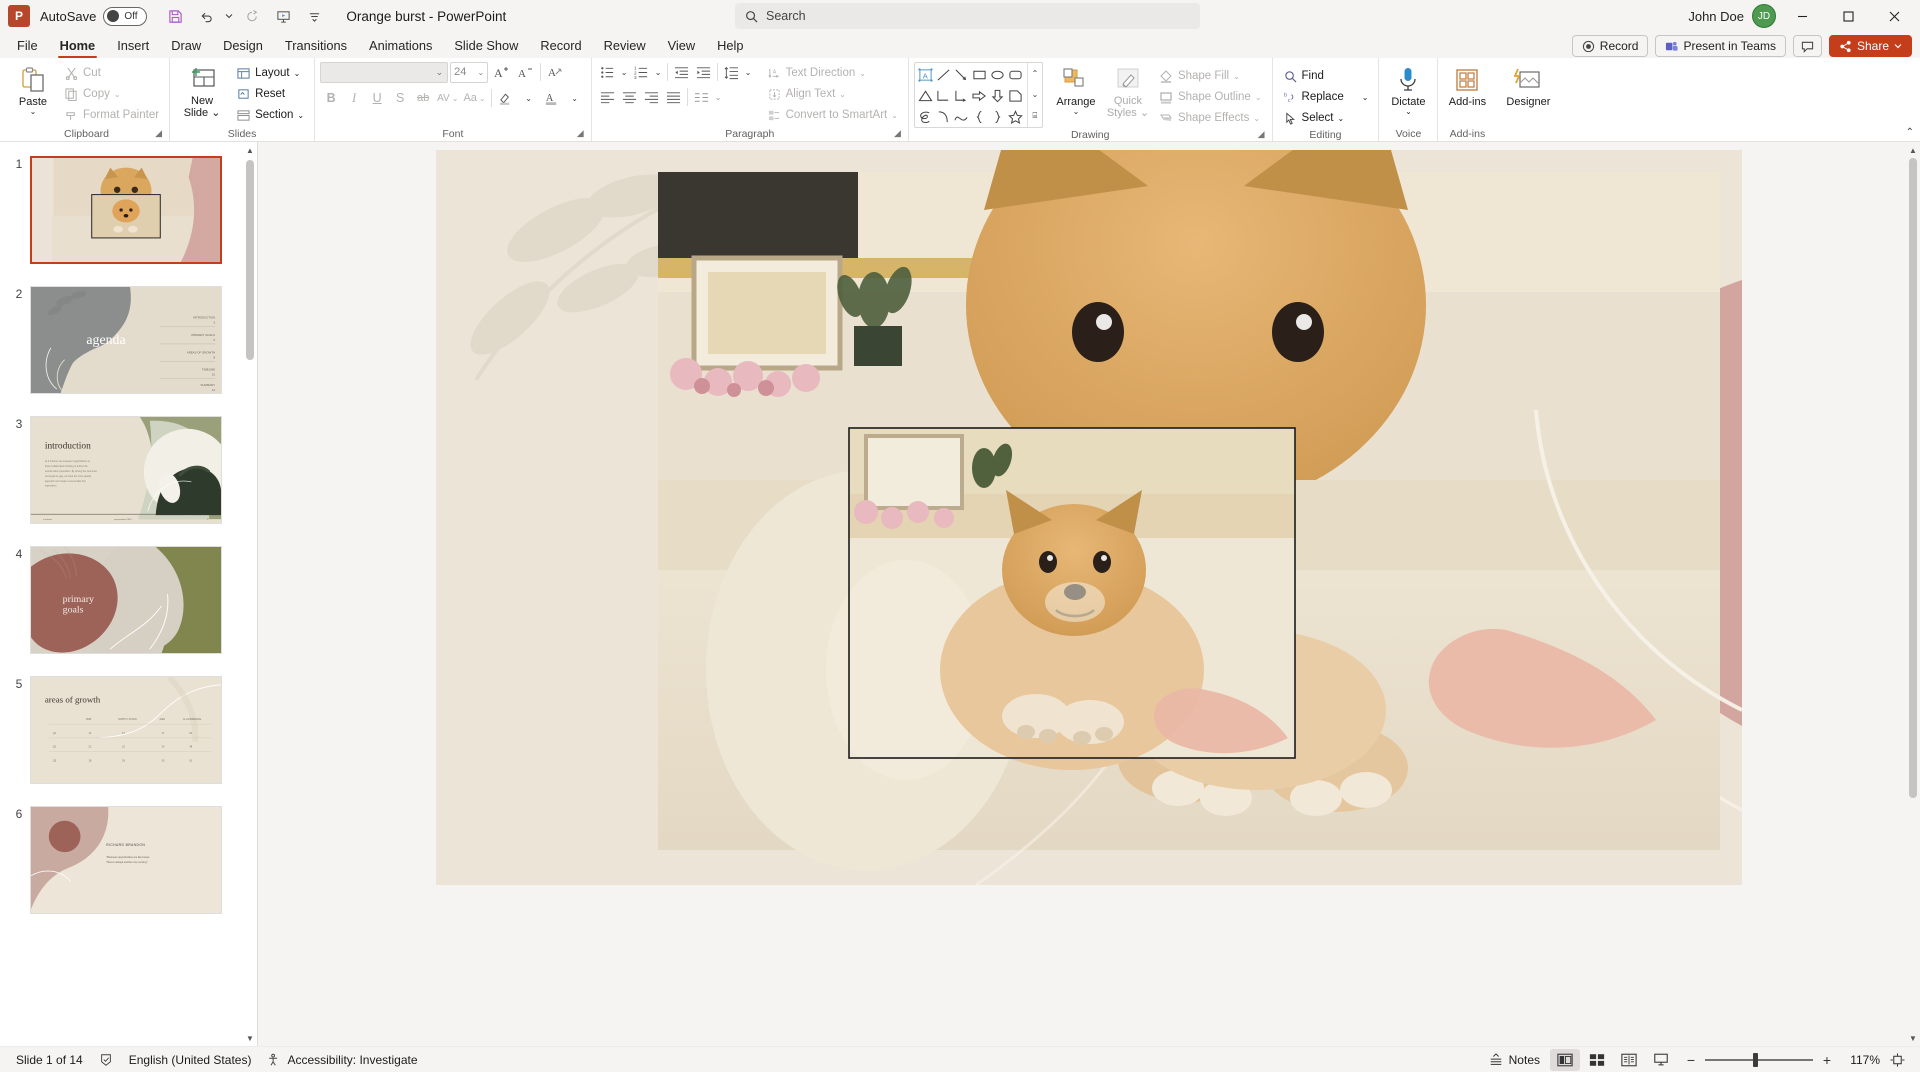  I want to click on comments-button, so click(1807, 46).